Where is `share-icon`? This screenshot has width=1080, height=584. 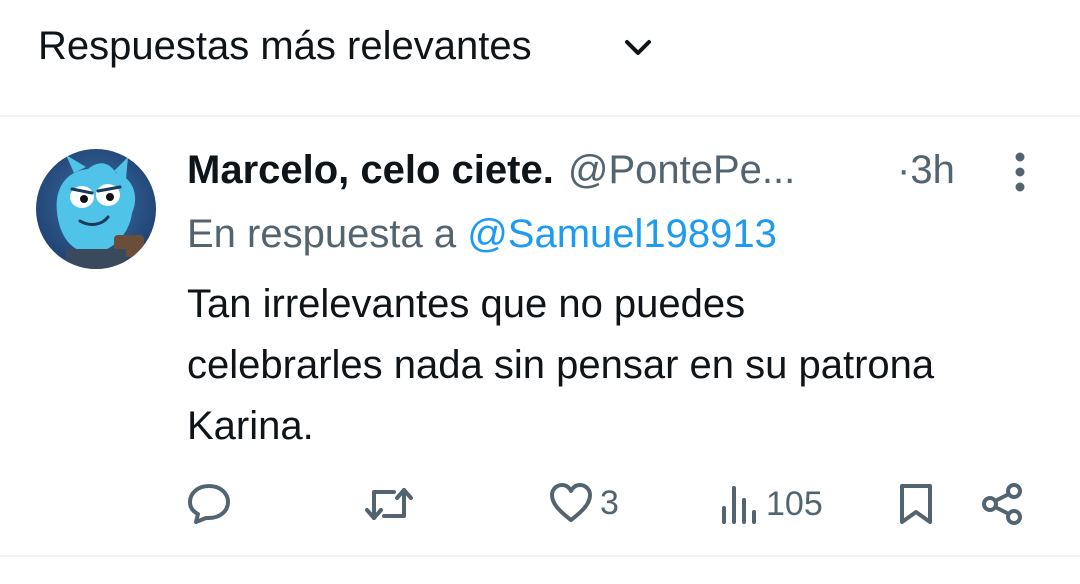
share-icon is located at coordinates (1002, 504).